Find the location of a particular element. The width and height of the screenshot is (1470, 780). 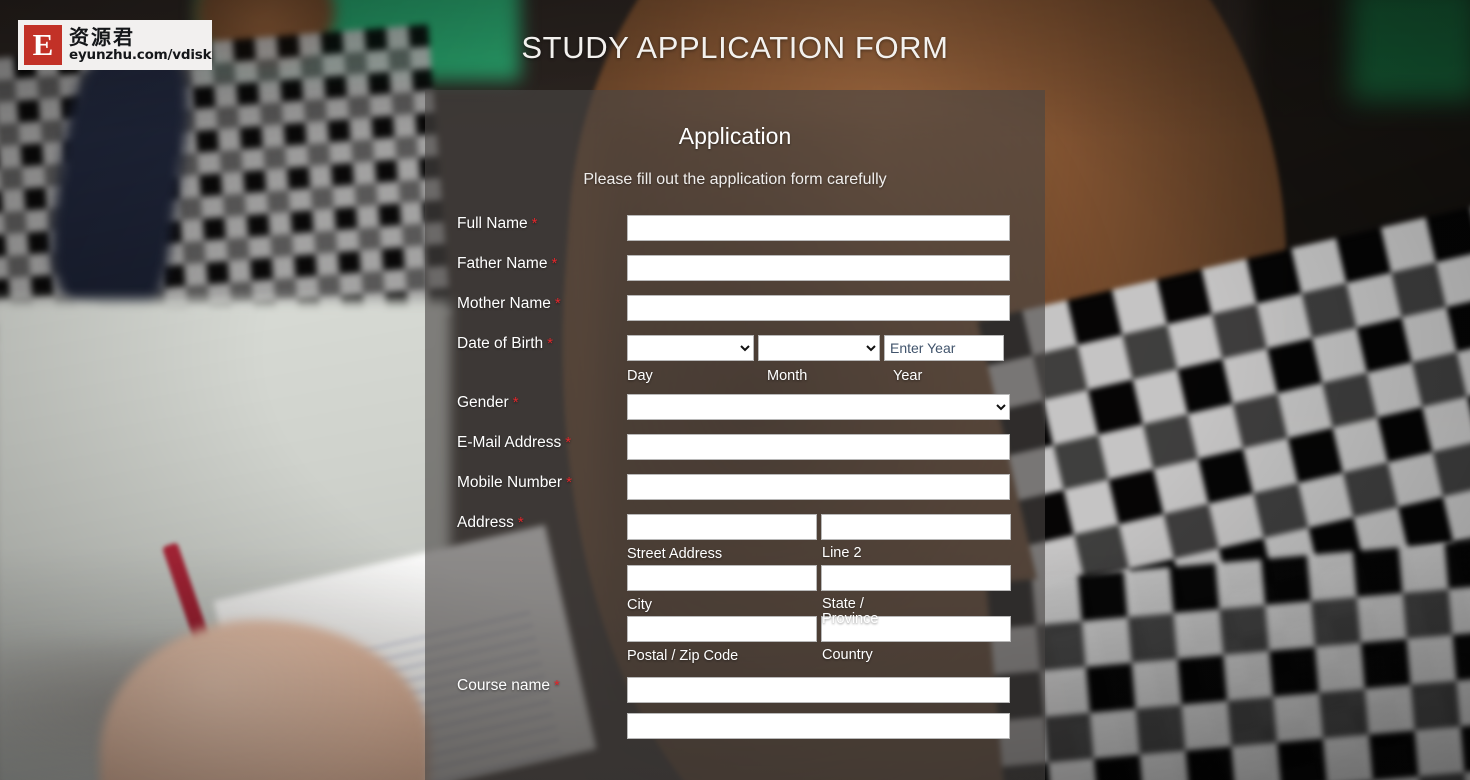

watermark-logo: E 资源君 eyunzhu.com/vdisk is located at coordinates (115, 45).